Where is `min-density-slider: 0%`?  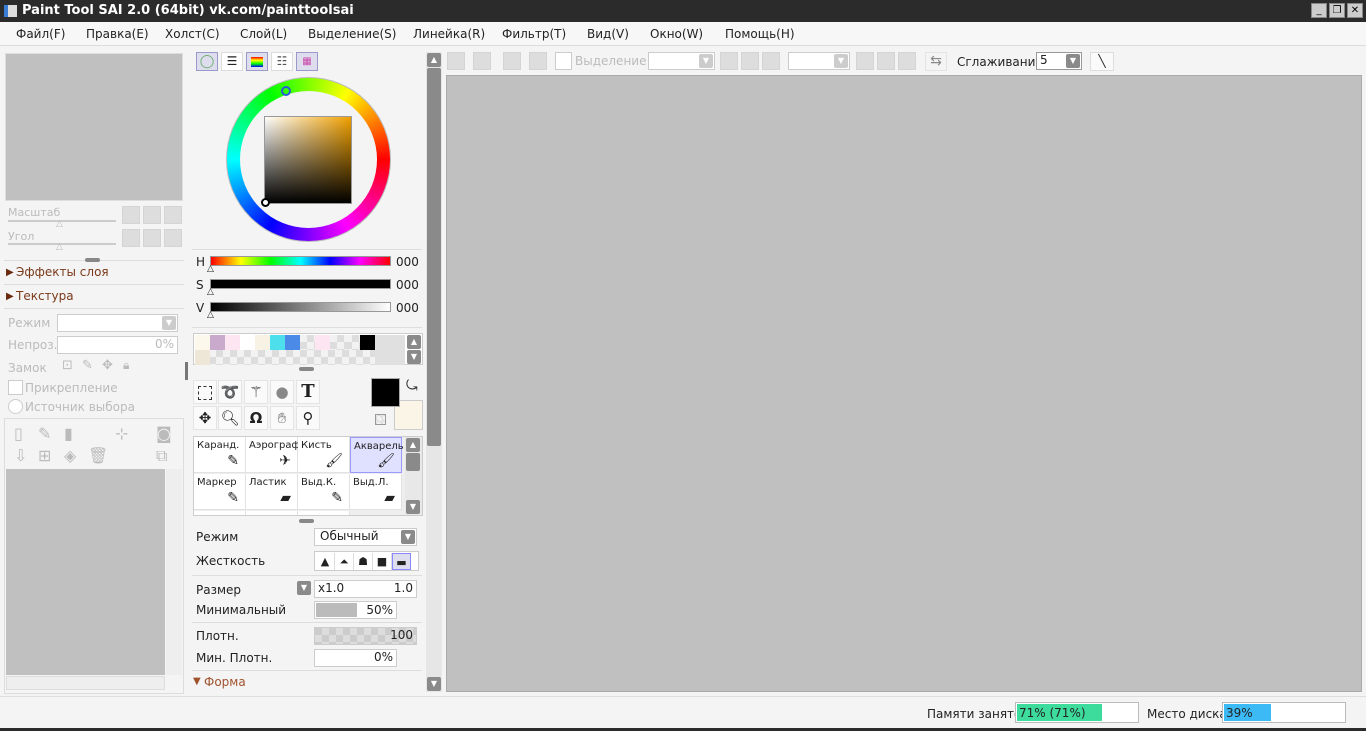 min-density-slider: 0% is located at coordinates (355, 658).